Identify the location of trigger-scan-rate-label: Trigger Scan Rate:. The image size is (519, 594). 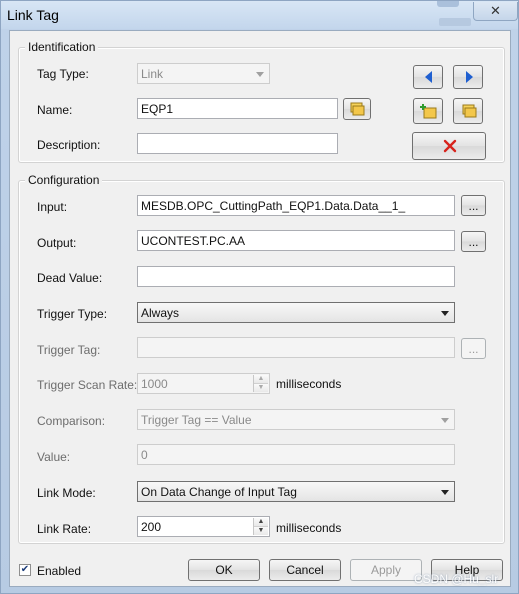
(87, 385).